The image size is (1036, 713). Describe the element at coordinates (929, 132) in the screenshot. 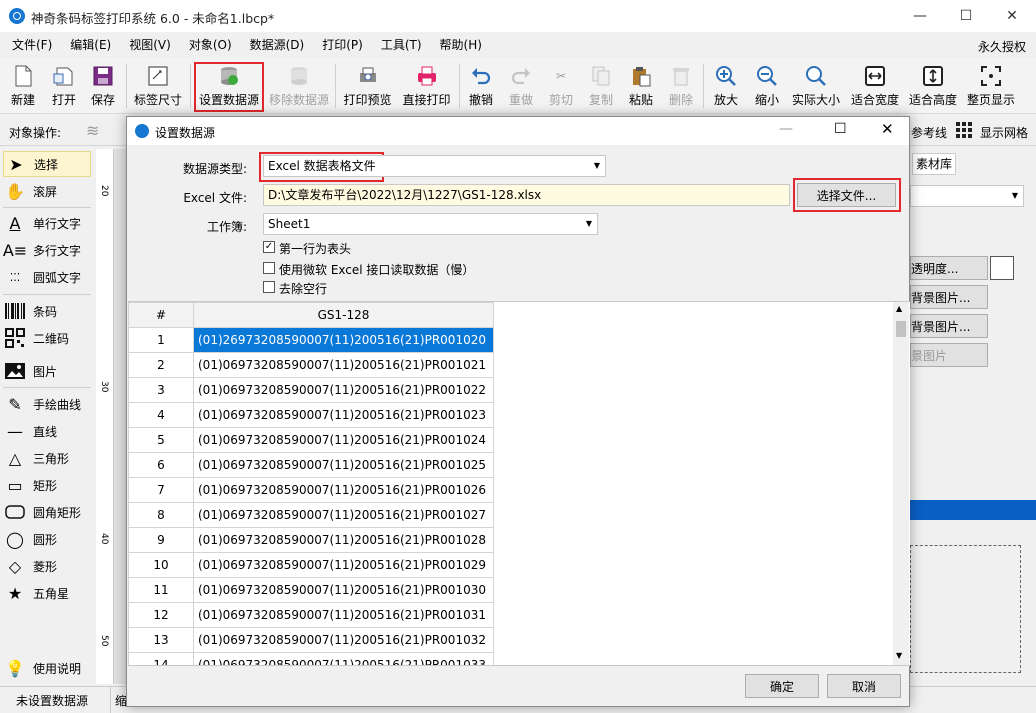

I see `reference-line-toggle: 参考线` at that location.